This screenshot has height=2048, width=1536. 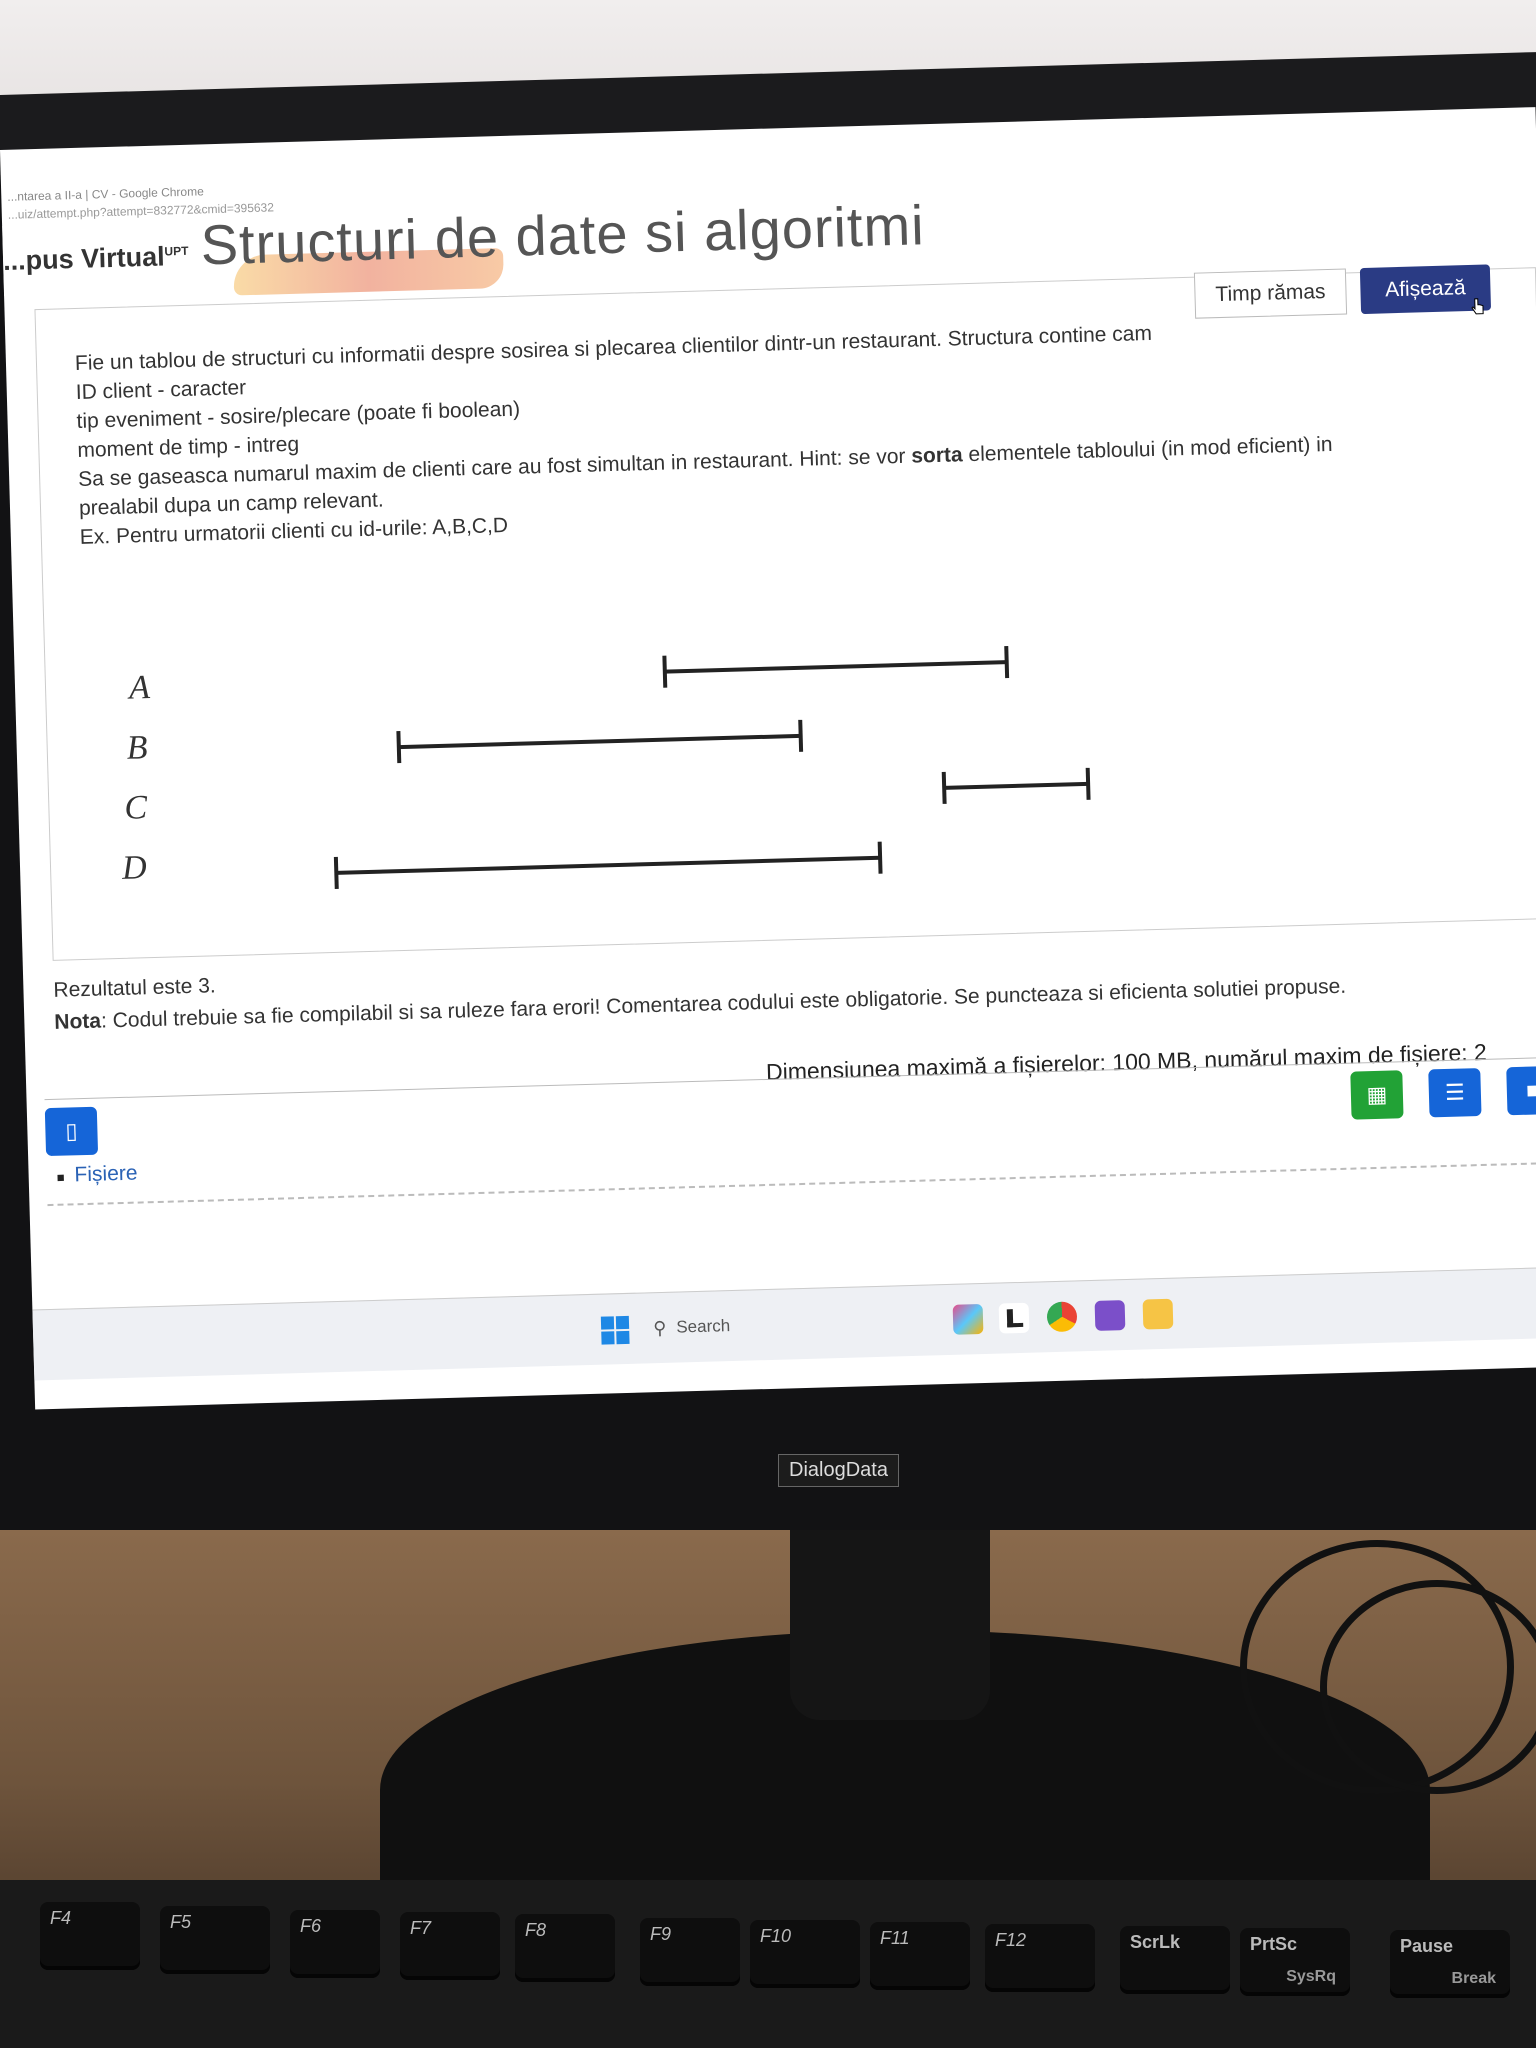 I want to click on taskbar-search-label: Search, so click(x=703, y=1326).